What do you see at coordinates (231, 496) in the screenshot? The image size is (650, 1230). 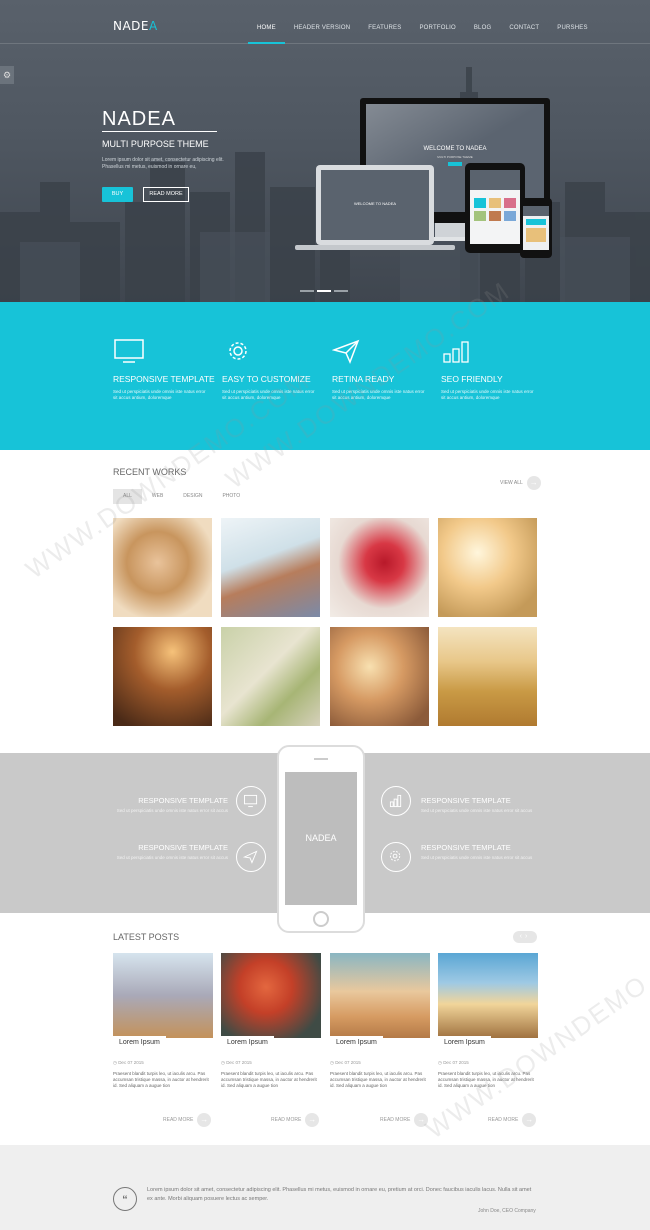 I see `filter-photo: PHOTO` at bounding box center [231, 496].